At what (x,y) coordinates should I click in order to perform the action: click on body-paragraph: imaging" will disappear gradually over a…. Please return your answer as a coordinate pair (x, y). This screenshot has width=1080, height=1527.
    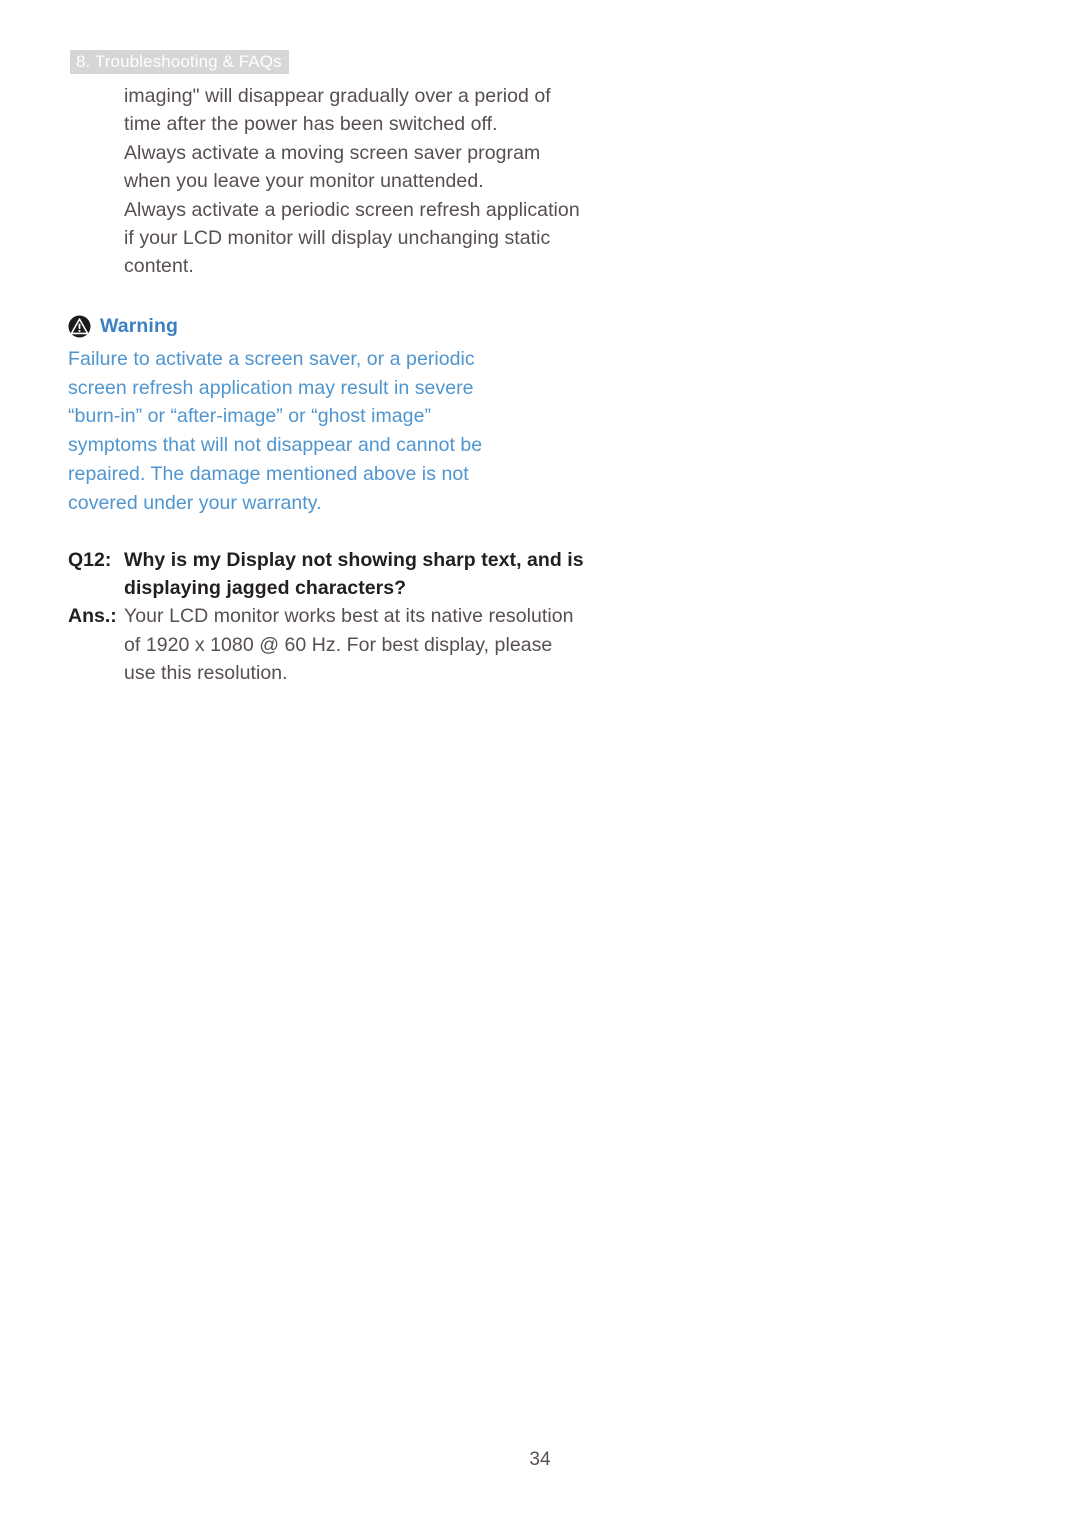
    Looking at the image, I should click on (337, 110).